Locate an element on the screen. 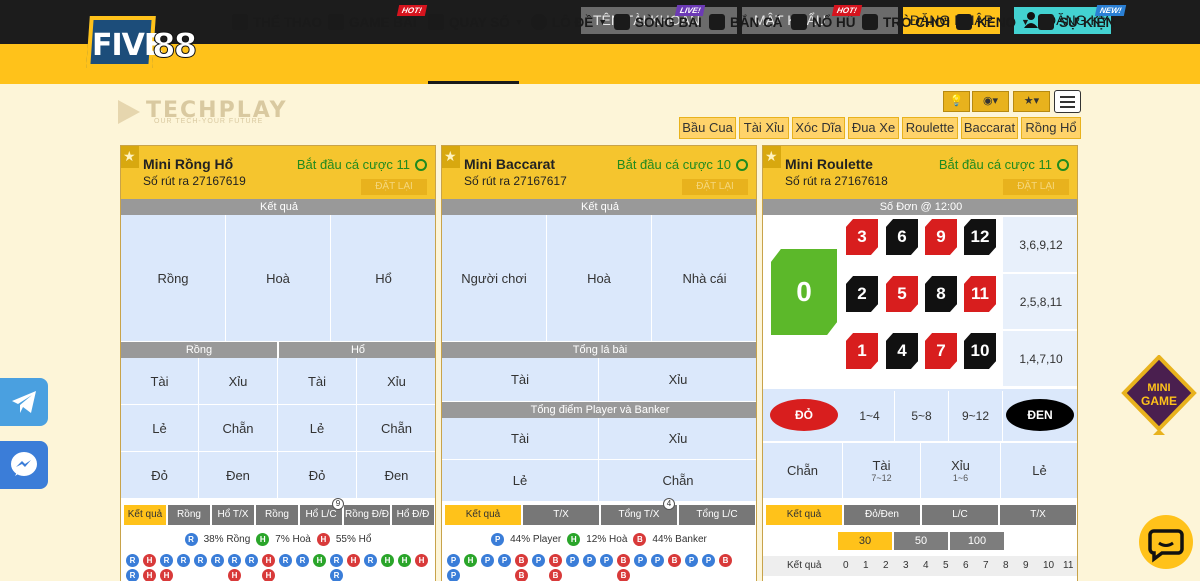 Image resolution: width=1200 pixels, height=581 pixels. nav-number-draw: QUAY SỐ ▼ is located at coordinates (476, 22).